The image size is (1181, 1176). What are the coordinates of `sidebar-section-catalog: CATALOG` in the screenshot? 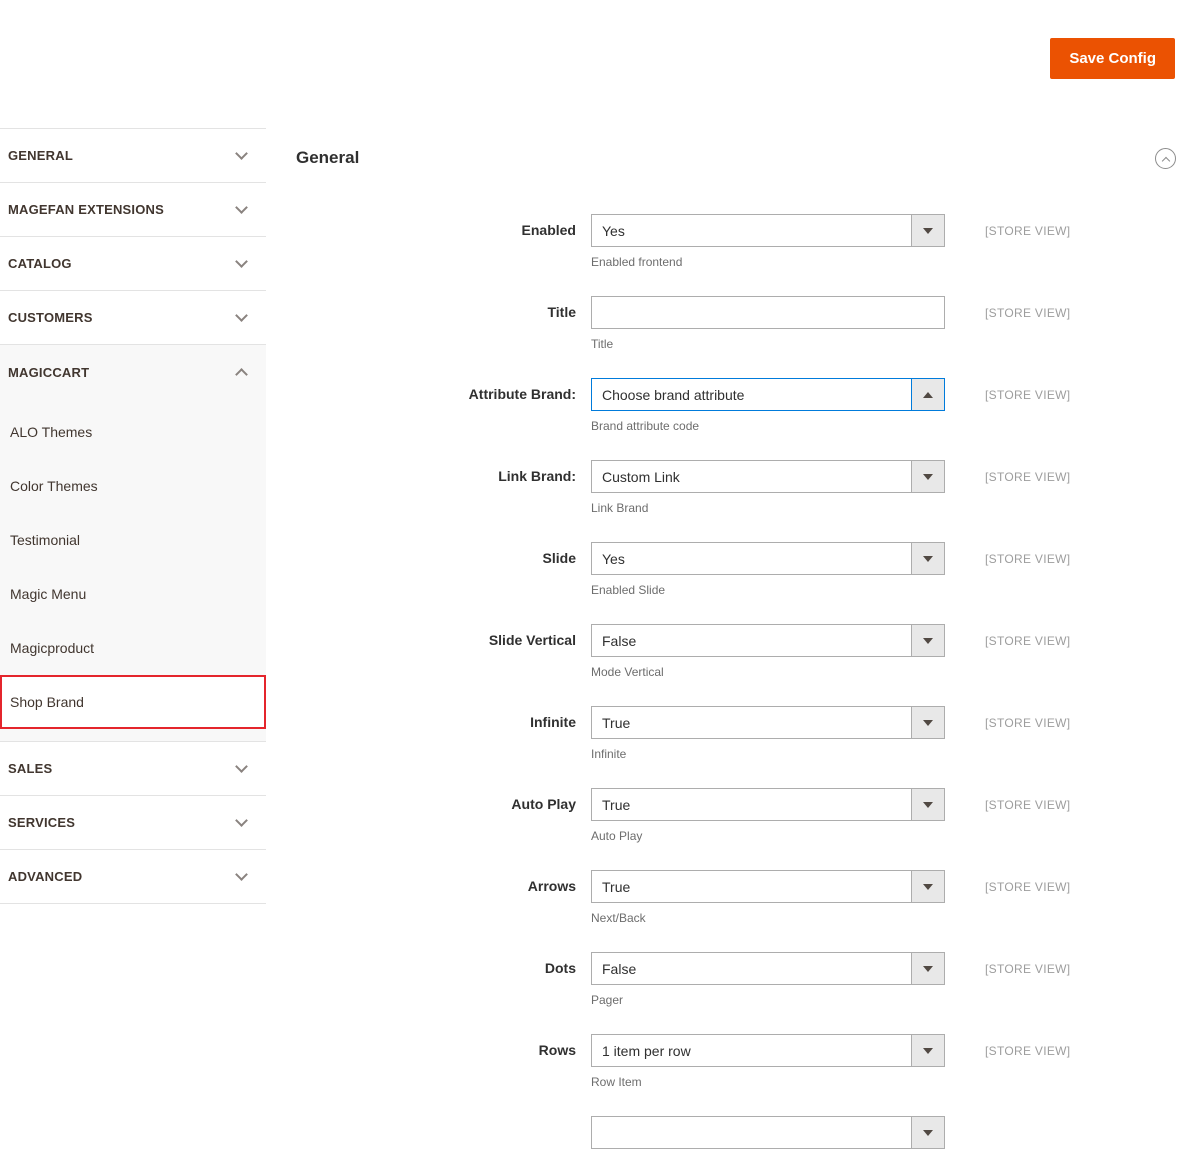 It's located at (133, 264).